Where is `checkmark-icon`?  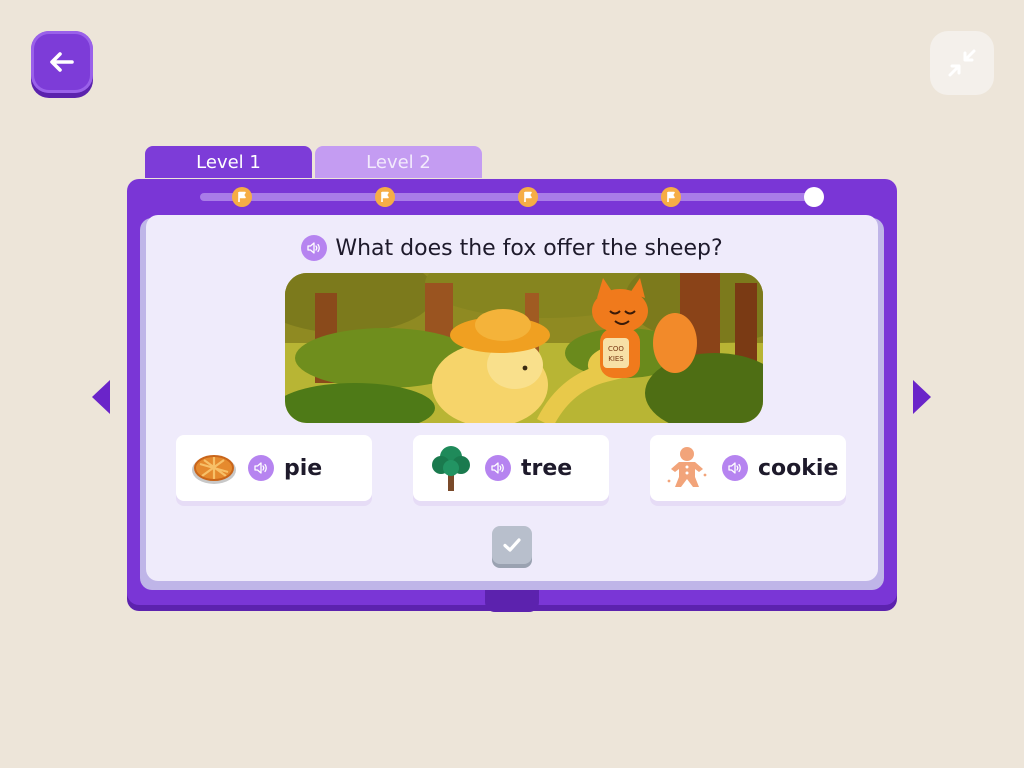 checkmark-icon is located at coordinates (512, 545).